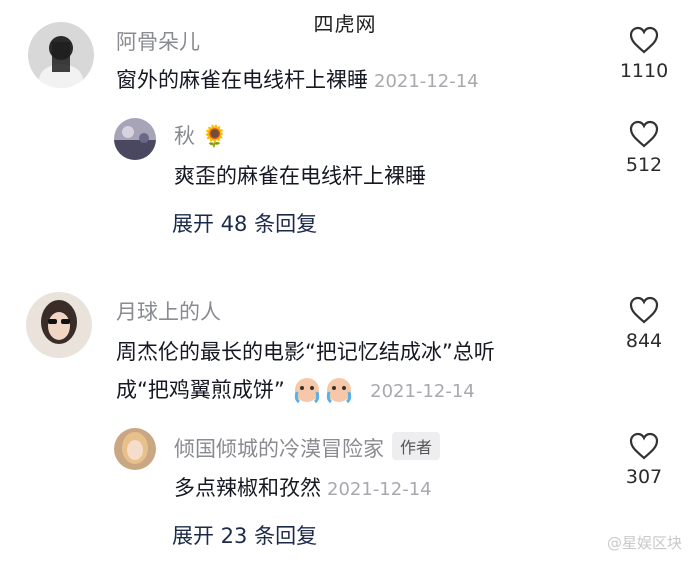  What do you see at coordinates (416, 446) in the screenshot?
I see `author-badge: 作者` at bounding box center [416, 446].